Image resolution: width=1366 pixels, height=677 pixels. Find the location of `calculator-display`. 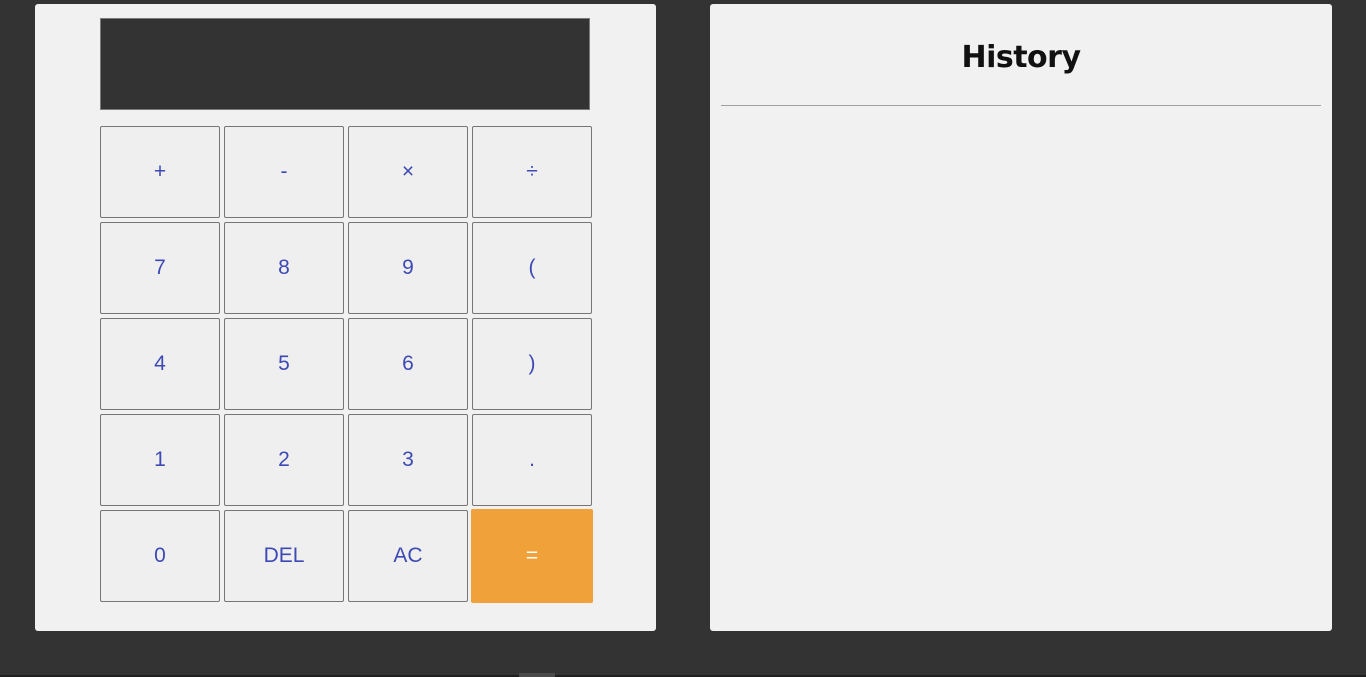

calculator-display is located at coordinates (345, 64).